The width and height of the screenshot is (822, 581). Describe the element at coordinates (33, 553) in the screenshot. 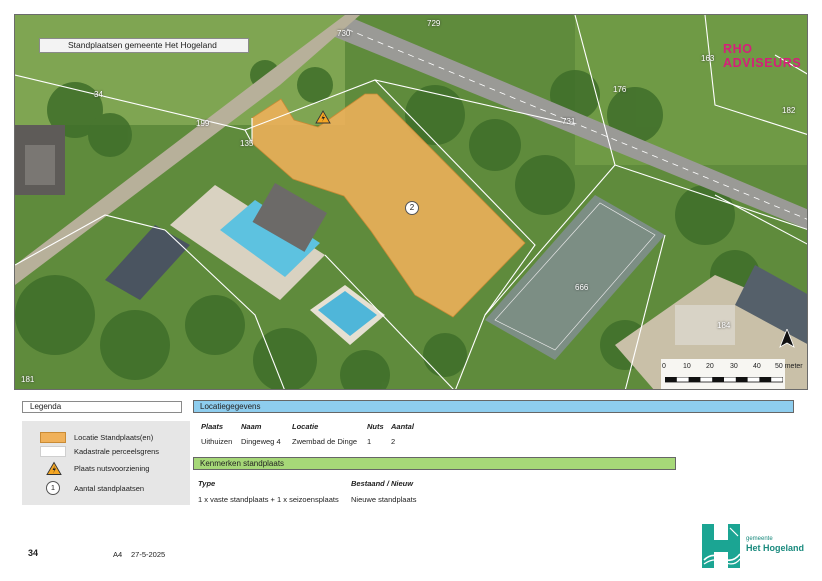

I see `page-number: 34` at that location.